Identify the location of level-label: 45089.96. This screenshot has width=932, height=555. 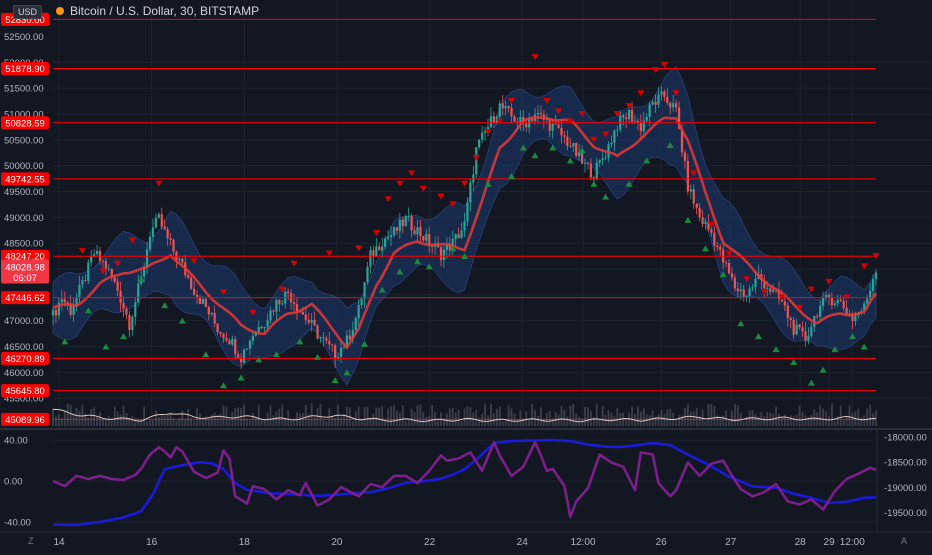
(25, 420).